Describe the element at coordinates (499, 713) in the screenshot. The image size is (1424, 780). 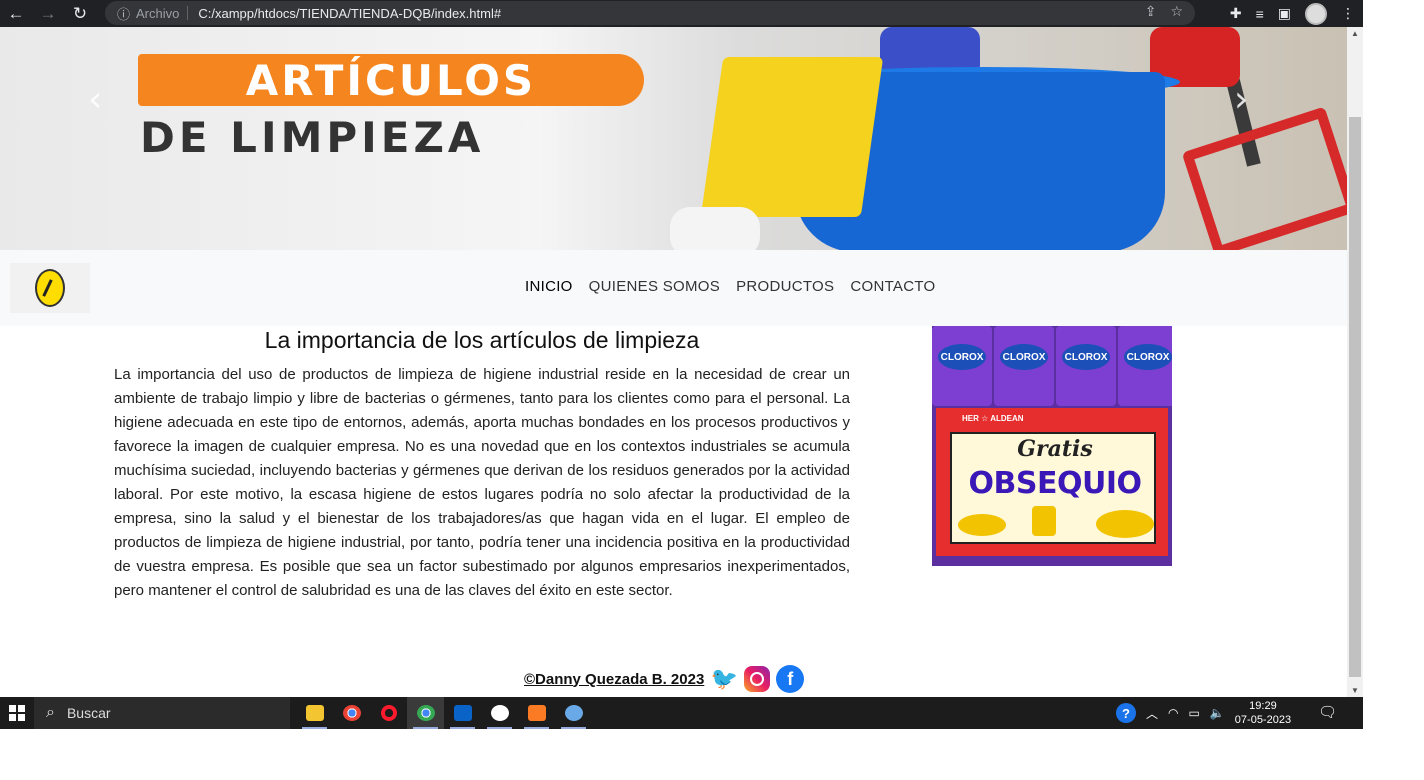
I see `github-icon` at that location.